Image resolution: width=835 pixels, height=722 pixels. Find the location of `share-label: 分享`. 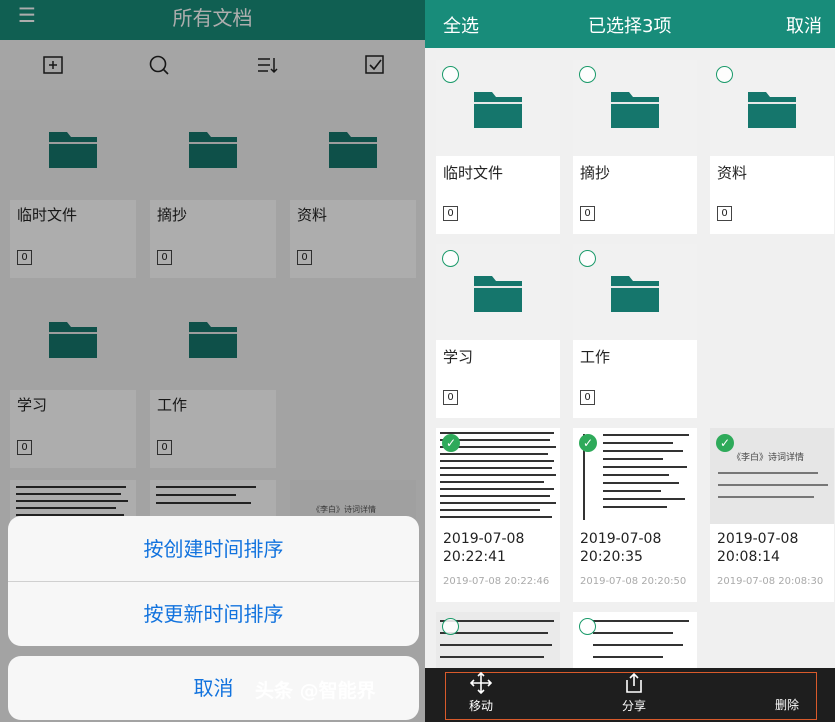

share-label: 分享 is located at coordinates (633, 706).